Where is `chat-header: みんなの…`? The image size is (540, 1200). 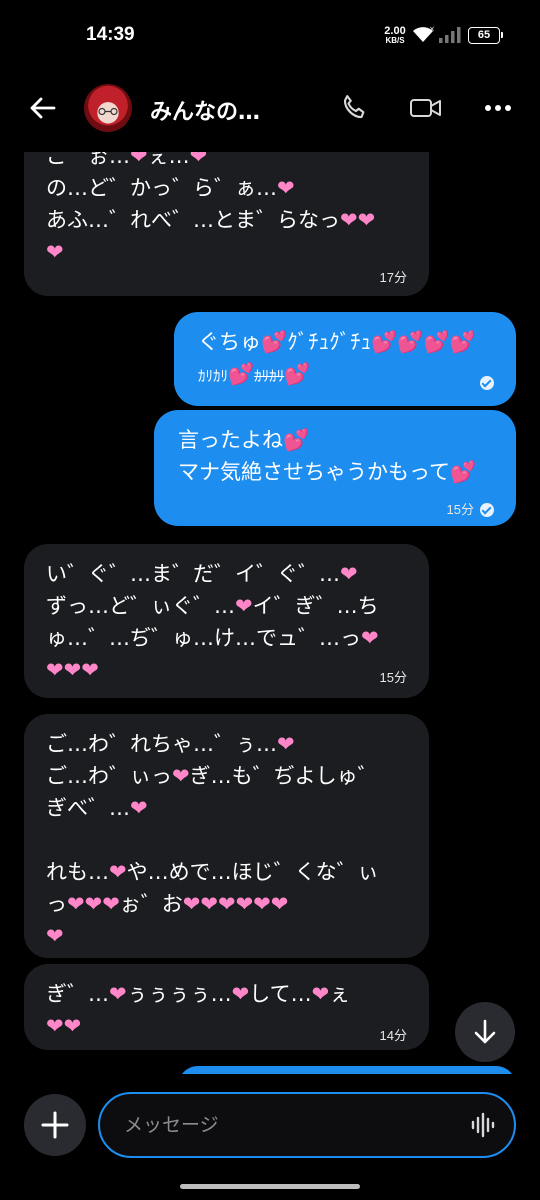 chat-header: みんなの… is located at coordinates (270, 108).